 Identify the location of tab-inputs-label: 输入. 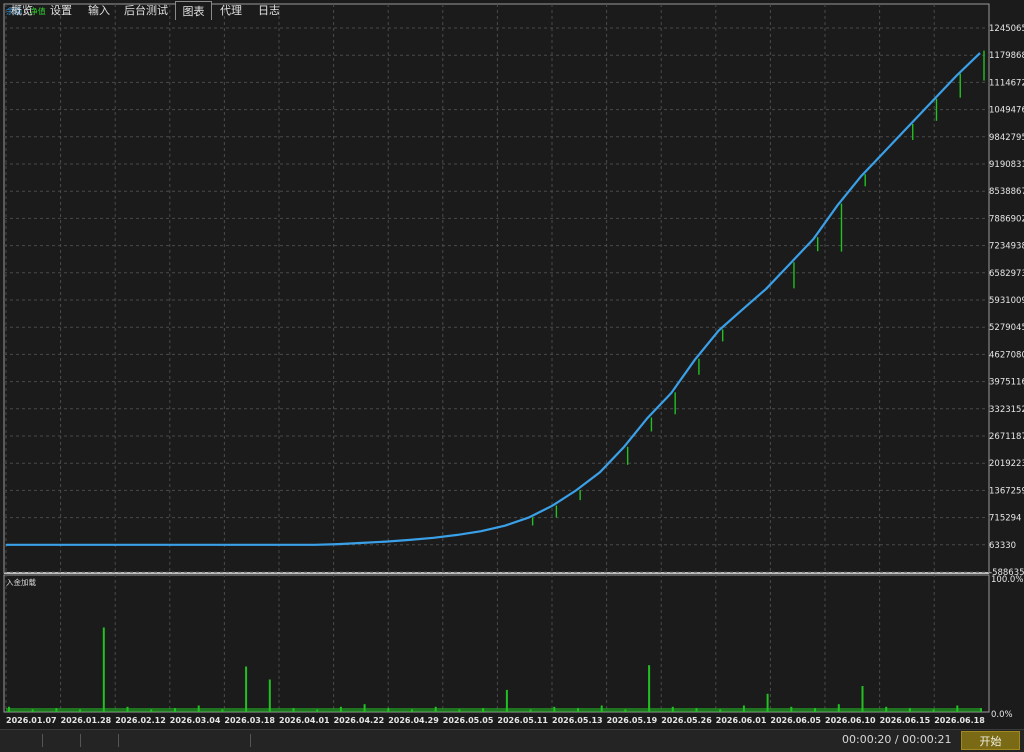
(99, 10).